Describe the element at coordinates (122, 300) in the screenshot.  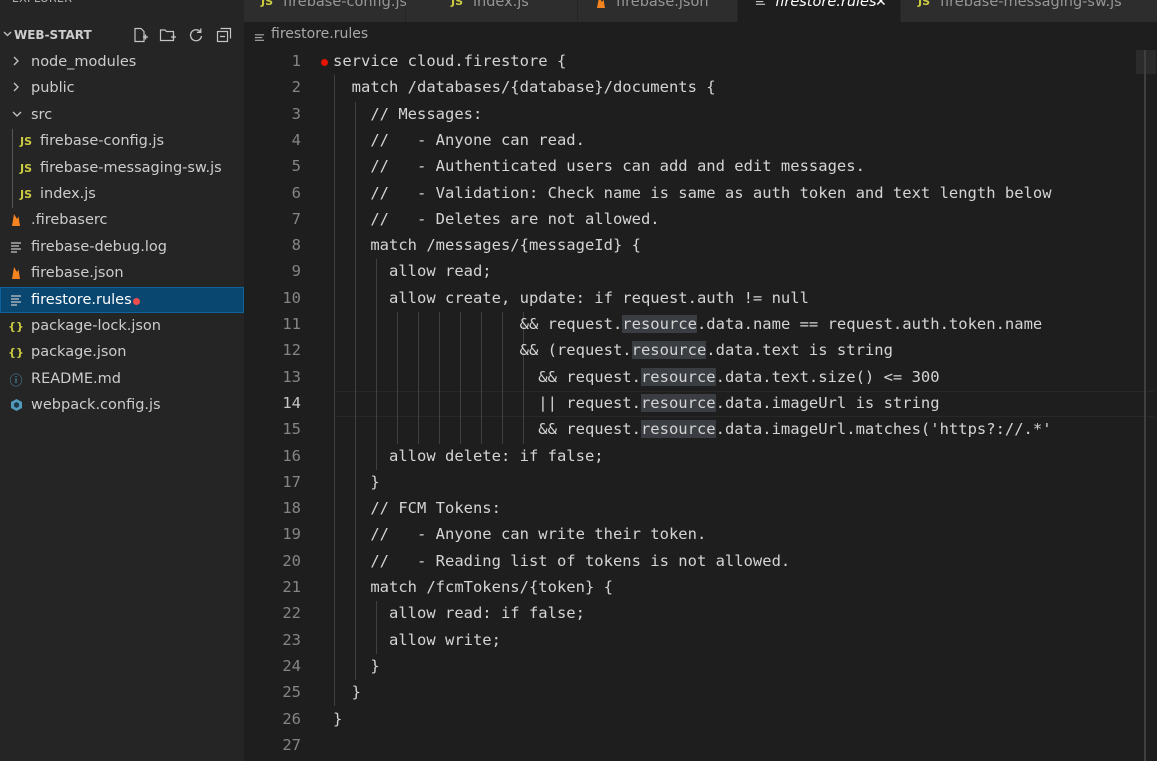
I see `tree-item-firestore-rules: firestore.rules` at that location.